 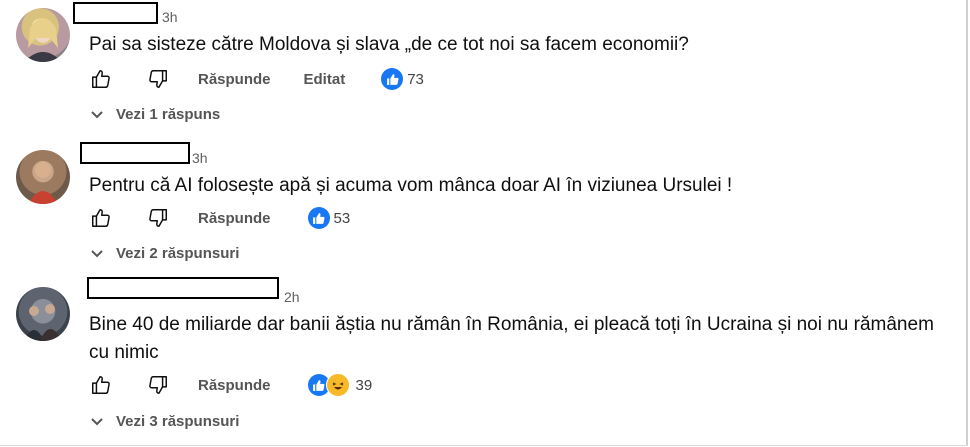 What do you see at coordinates (415, 79) in the screenshot?
I see `reaction-count: 73` at bounding box center [415, 79].